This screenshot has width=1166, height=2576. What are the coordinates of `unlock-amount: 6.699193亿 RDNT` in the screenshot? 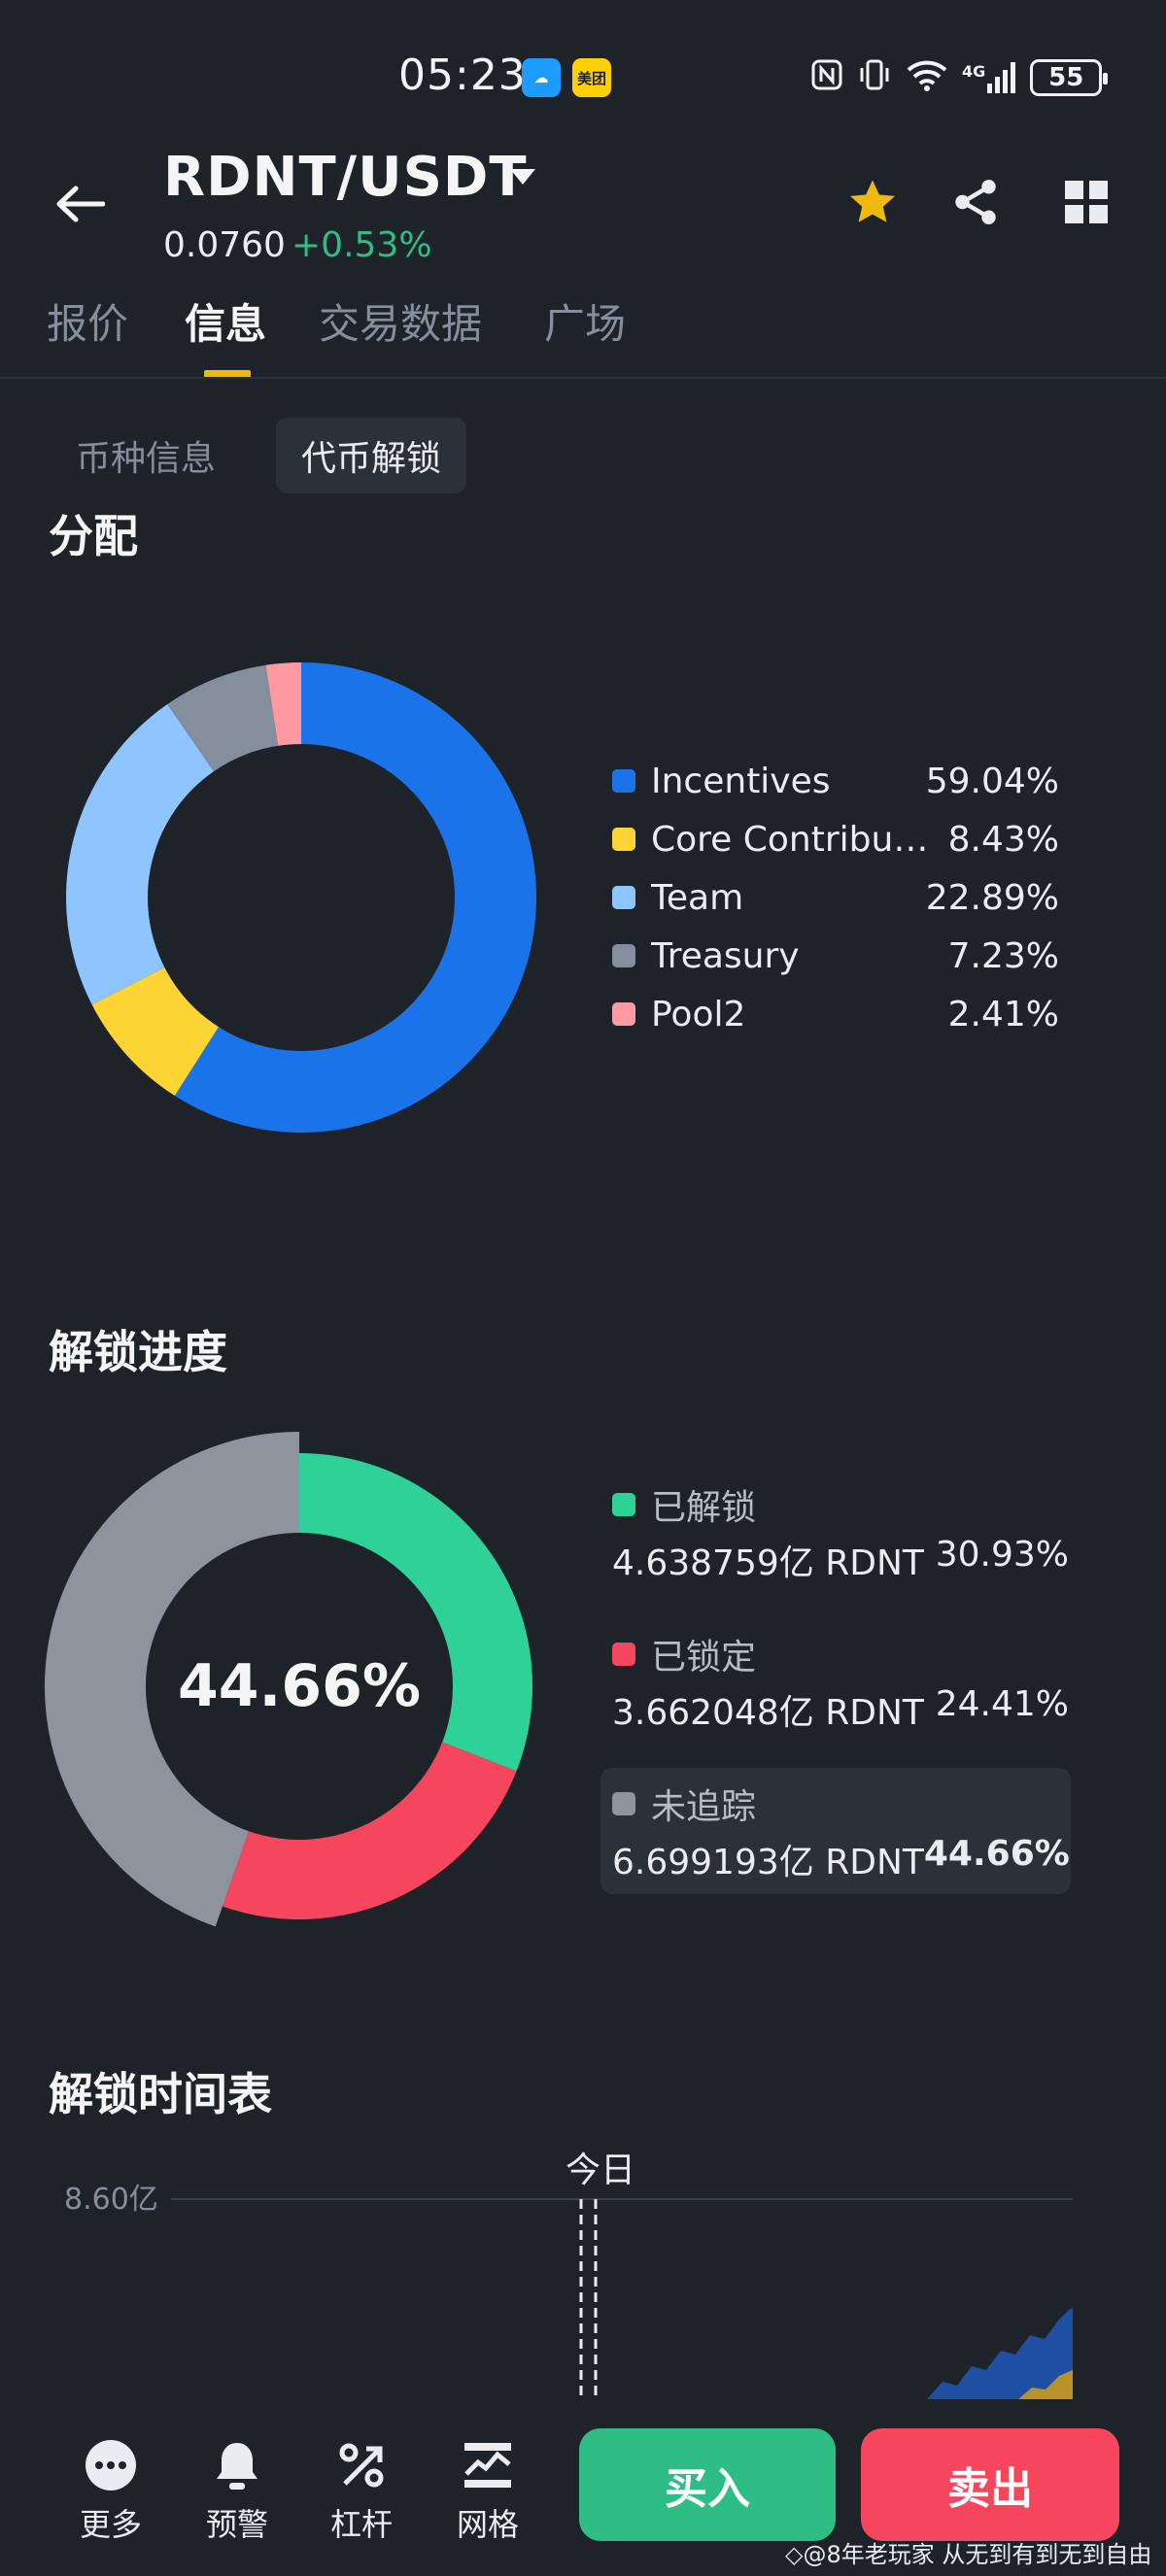 It's located at (768, 1862).